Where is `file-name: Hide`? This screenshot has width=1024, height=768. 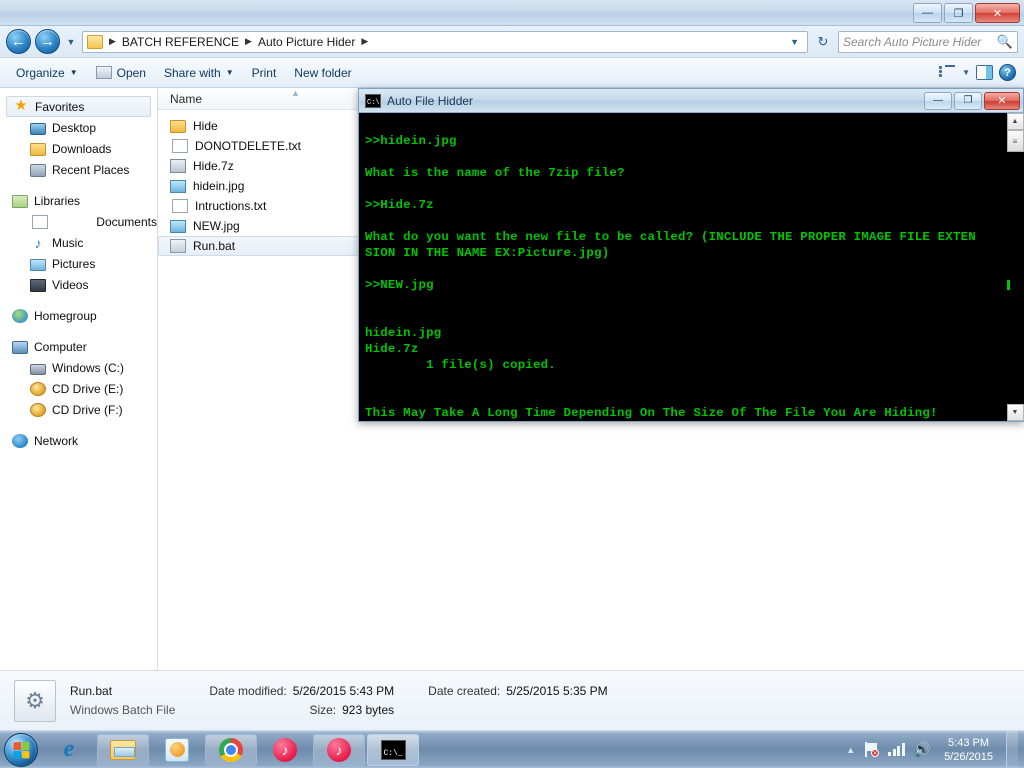 file-name: Hide is located at coordinates (205, 126).